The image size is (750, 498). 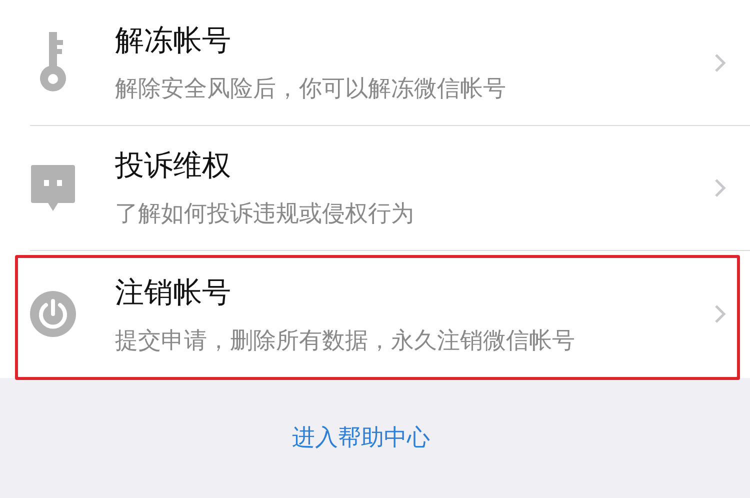 What do you see at coordinates (311, 89) in the screenshot?
I see `item-description: 解除安全风险后，你可以解冻微信帐号` at bounding box center [311, 89].